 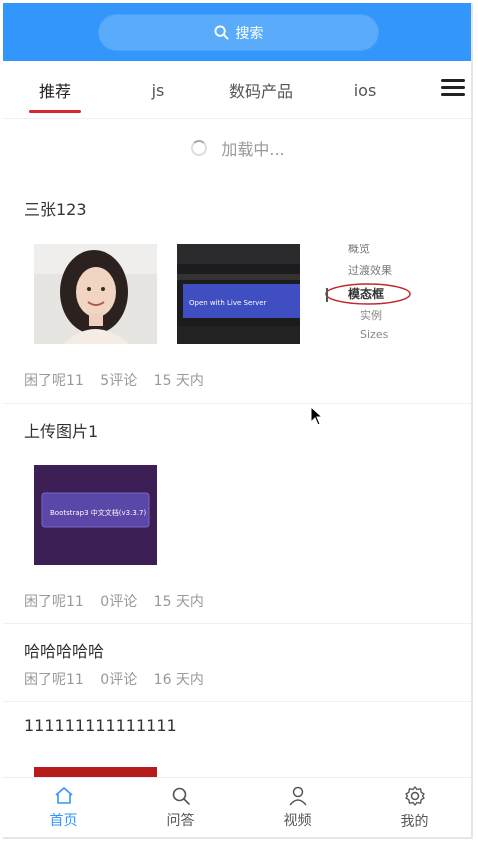 What do you see at coordinates (297, 807) in the screenshot?
I see `nav-video: 视频` at bounding box center [297, 807].